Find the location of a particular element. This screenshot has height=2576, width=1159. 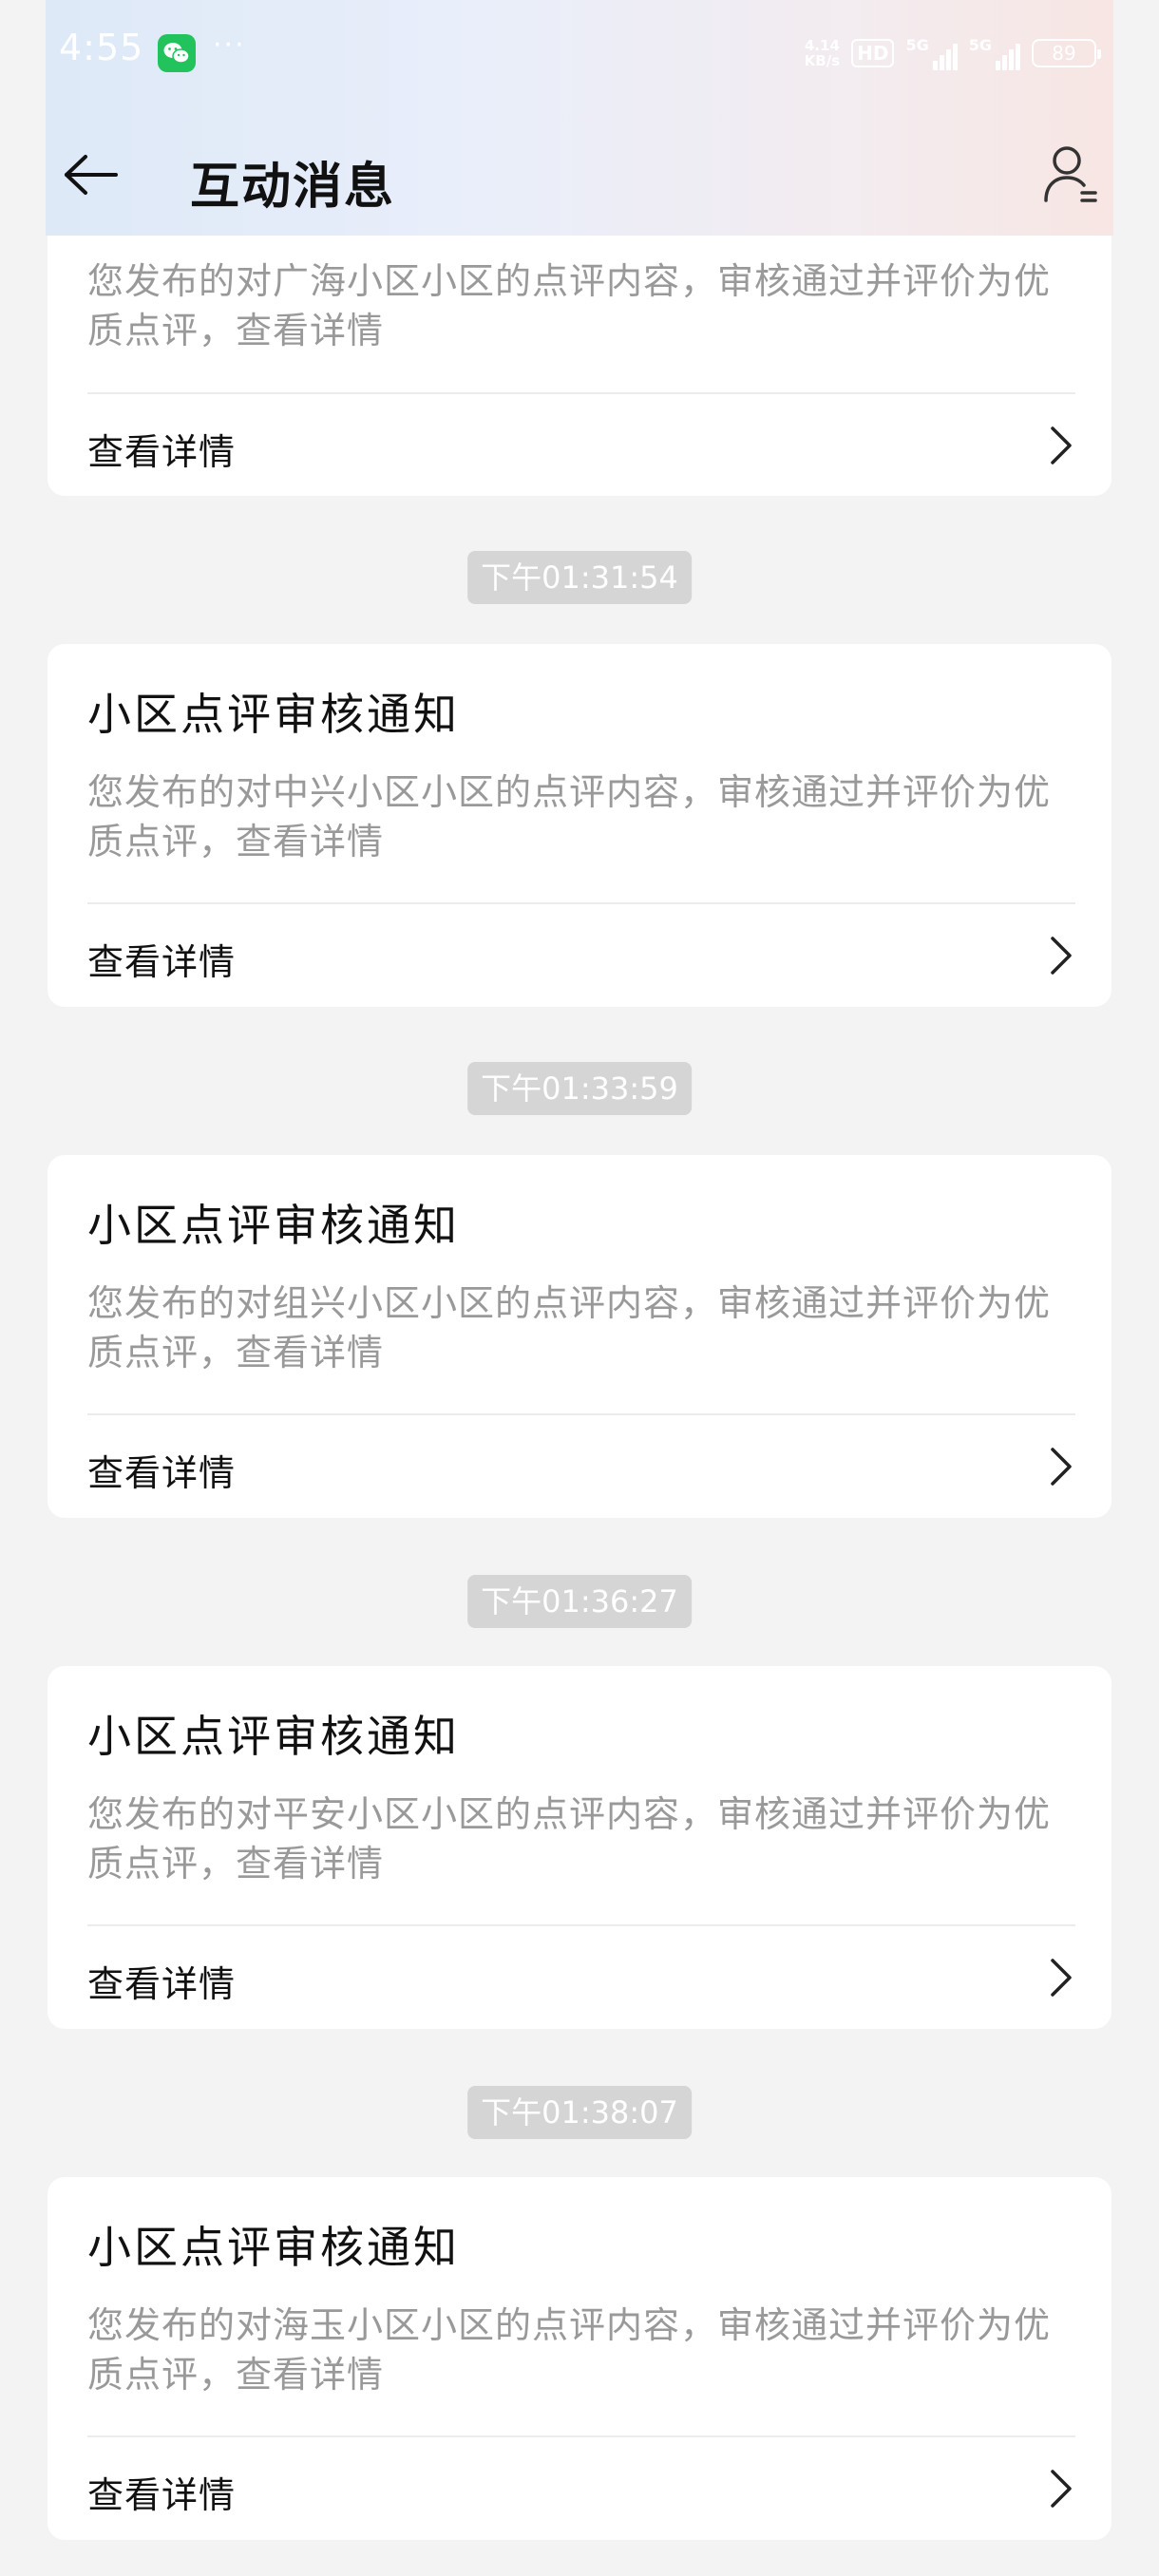

status-icons: 4.14 KB/s HD 5G 5G 89 is located at coordinates (952, 53).